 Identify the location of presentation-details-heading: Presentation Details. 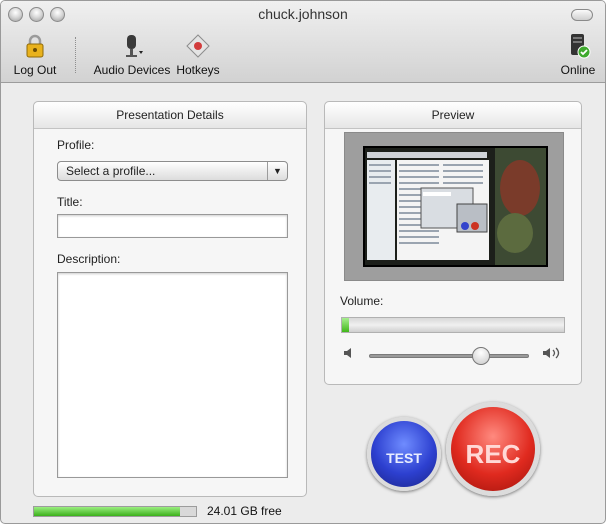
(170, 115).